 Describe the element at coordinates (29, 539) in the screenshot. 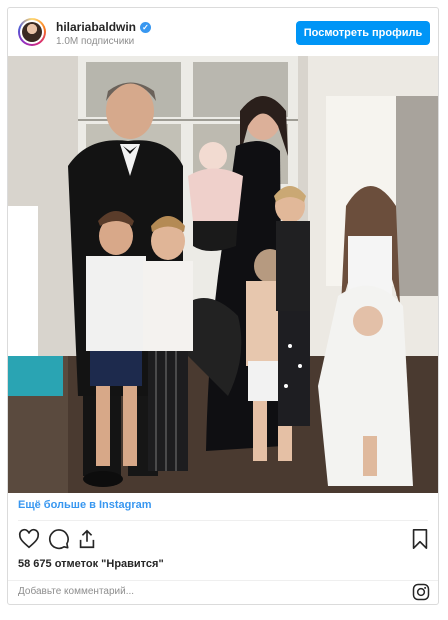

I see `heart-icon` at that location.